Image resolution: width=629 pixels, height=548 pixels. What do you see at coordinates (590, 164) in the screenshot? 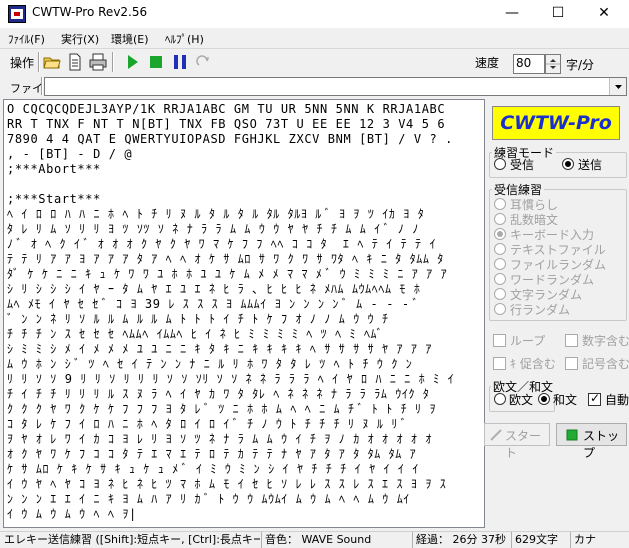
I see `radio-send-label: 送信` at bounding box center [590, 164].